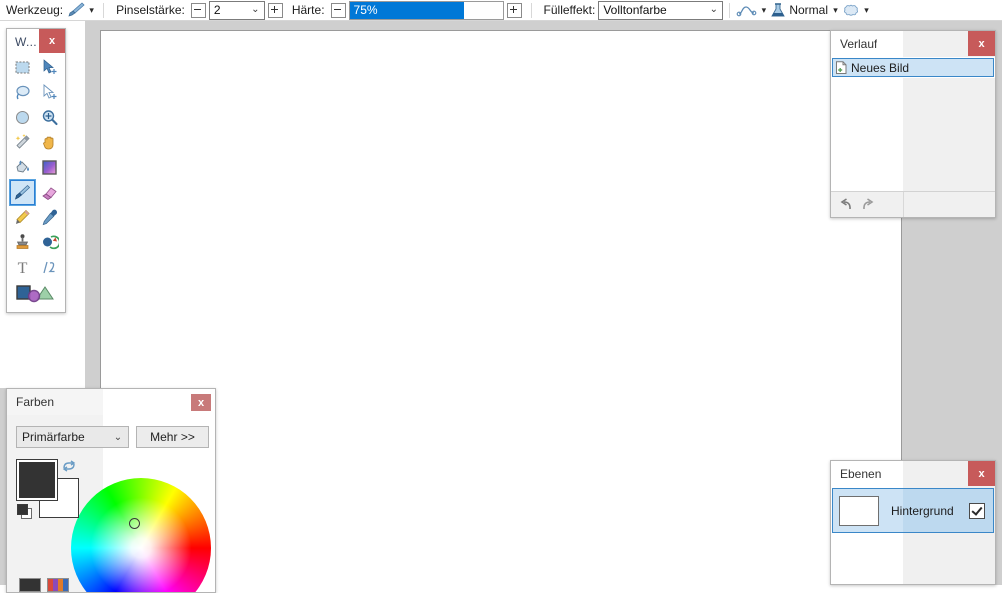  I want to click on magic-wand-tool, so click(22, 142).